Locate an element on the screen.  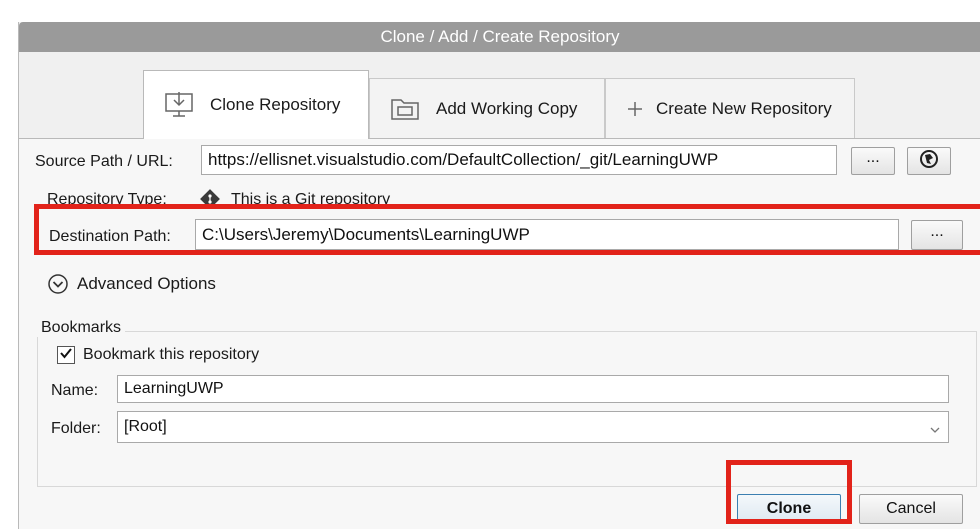
cancel-button: Cancel is located at coordinates (911, 509).